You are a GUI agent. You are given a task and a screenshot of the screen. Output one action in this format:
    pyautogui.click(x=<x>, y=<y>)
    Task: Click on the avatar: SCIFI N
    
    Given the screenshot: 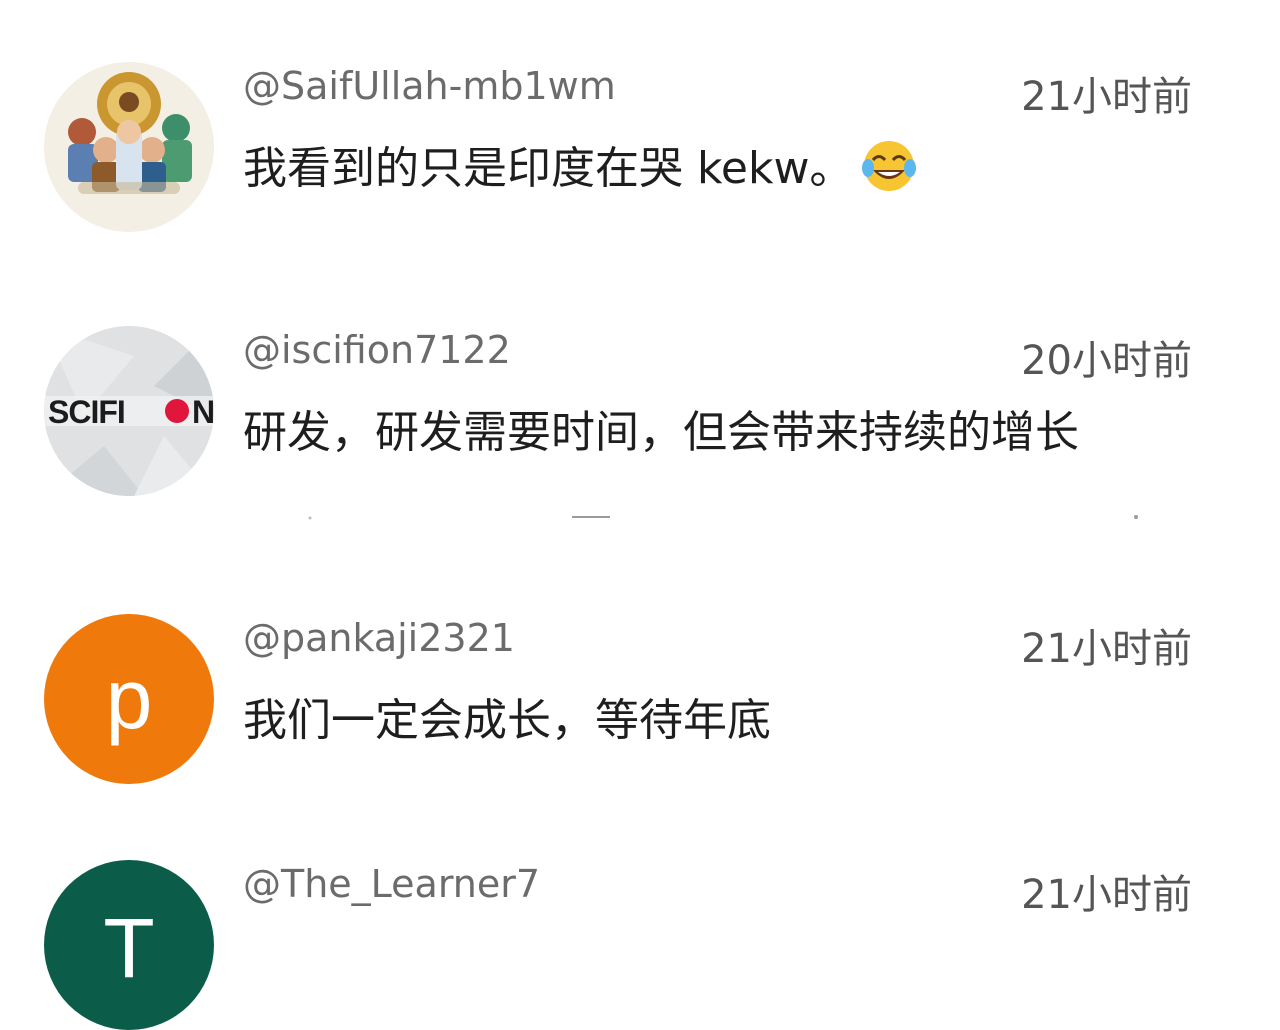 What is the action you would take?
    pyautogui.click(x=129, y=411)
    